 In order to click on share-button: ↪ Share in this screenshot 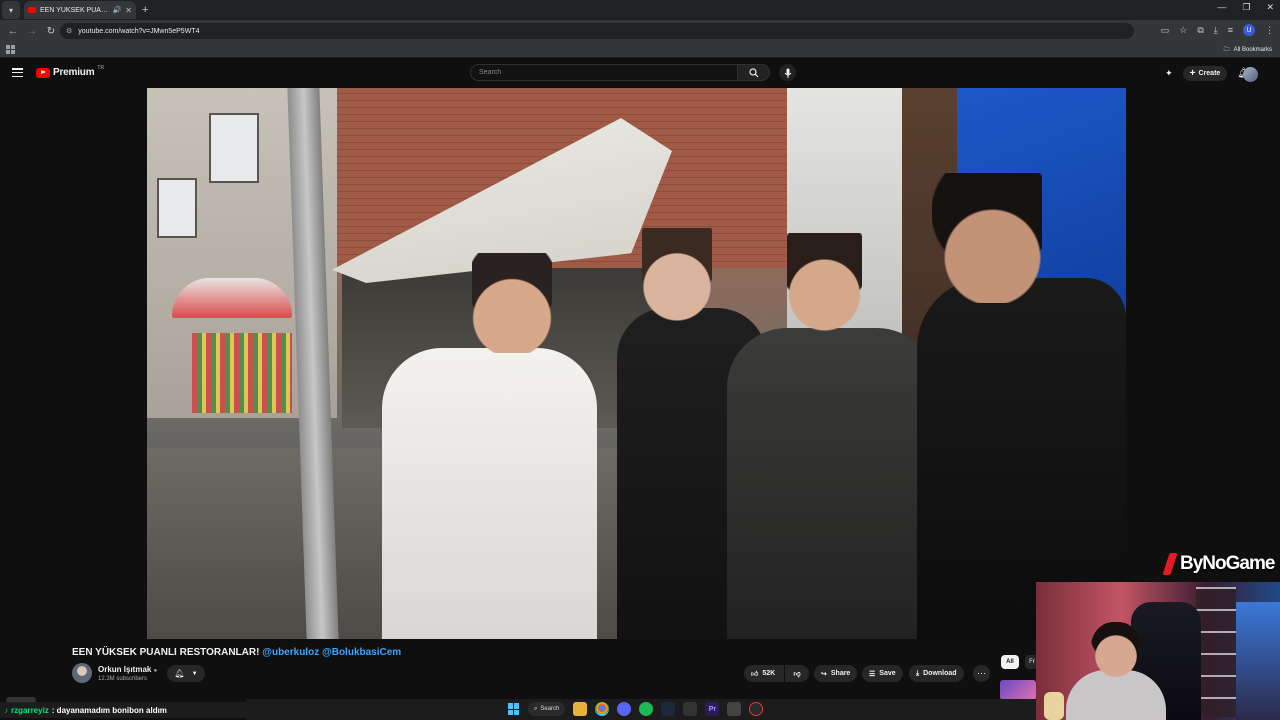, I will do `click(836, 673)`.